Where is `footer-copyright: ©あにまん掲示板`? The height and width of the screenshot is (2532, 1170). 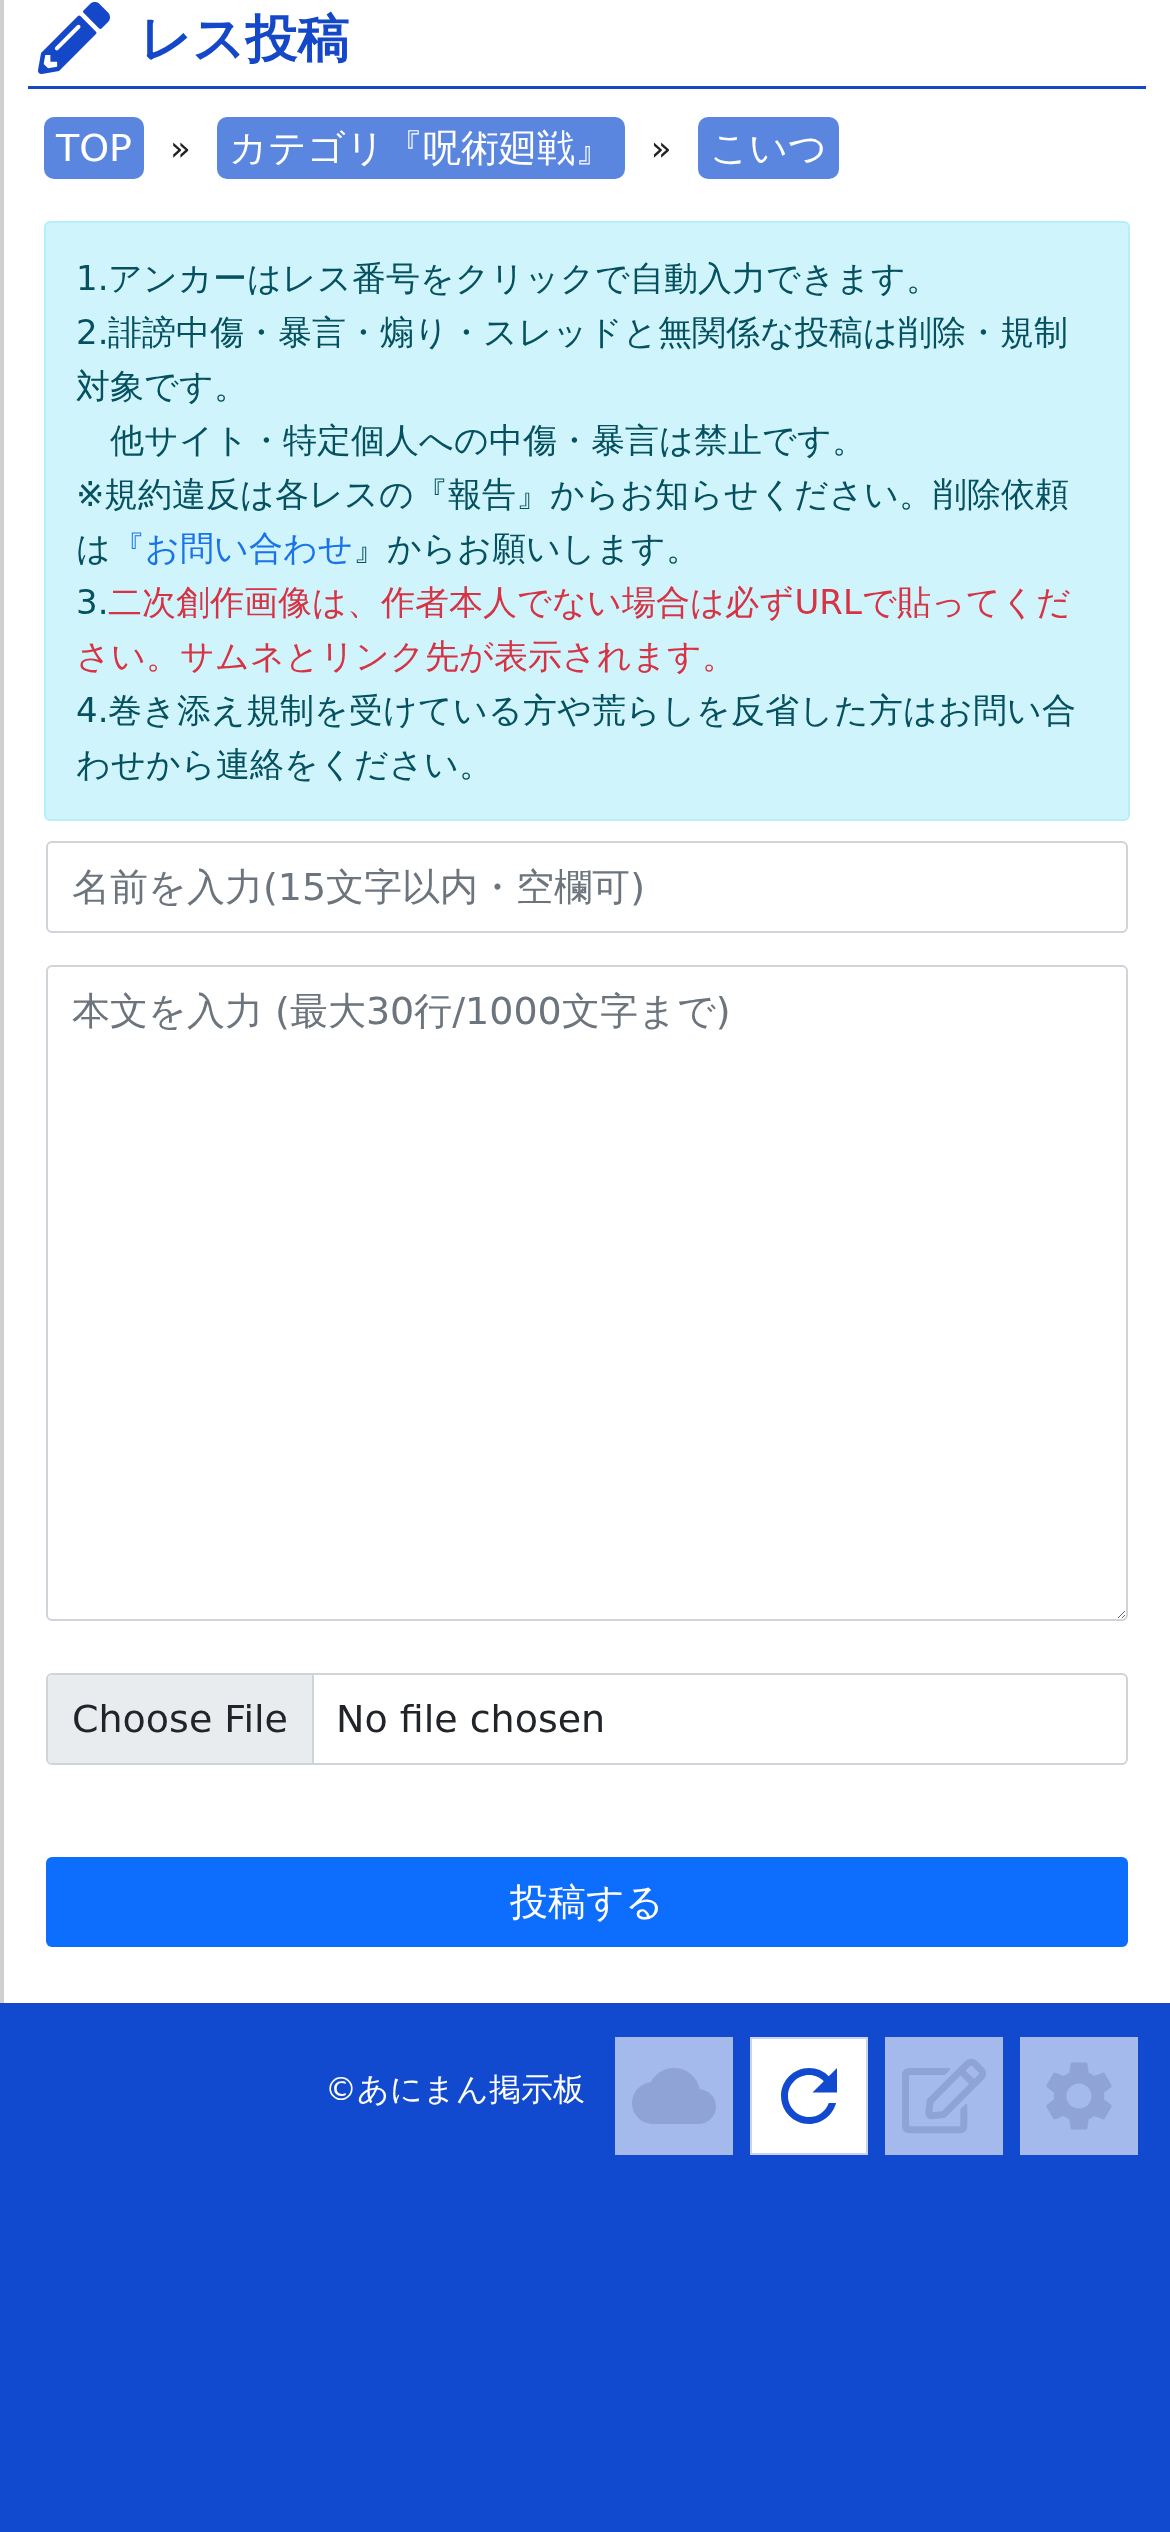 footer-copyright: ©あにまん掲示板 is located at coordinates (455, 2089).